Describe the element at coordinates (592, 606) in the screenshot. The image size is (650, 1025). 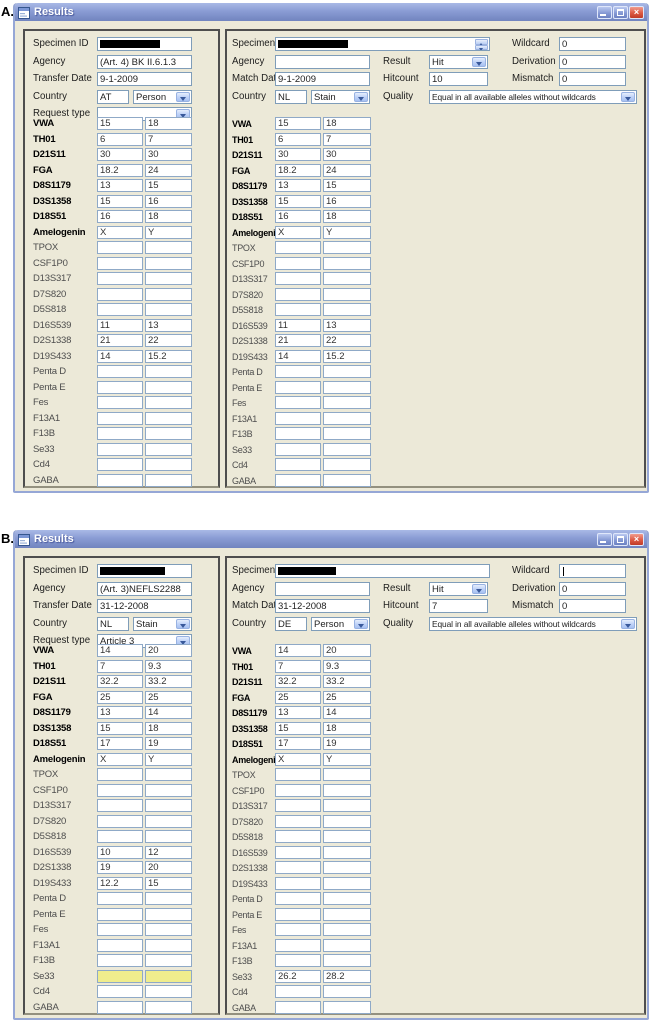
I see `mismatch-field: 0` at that location.